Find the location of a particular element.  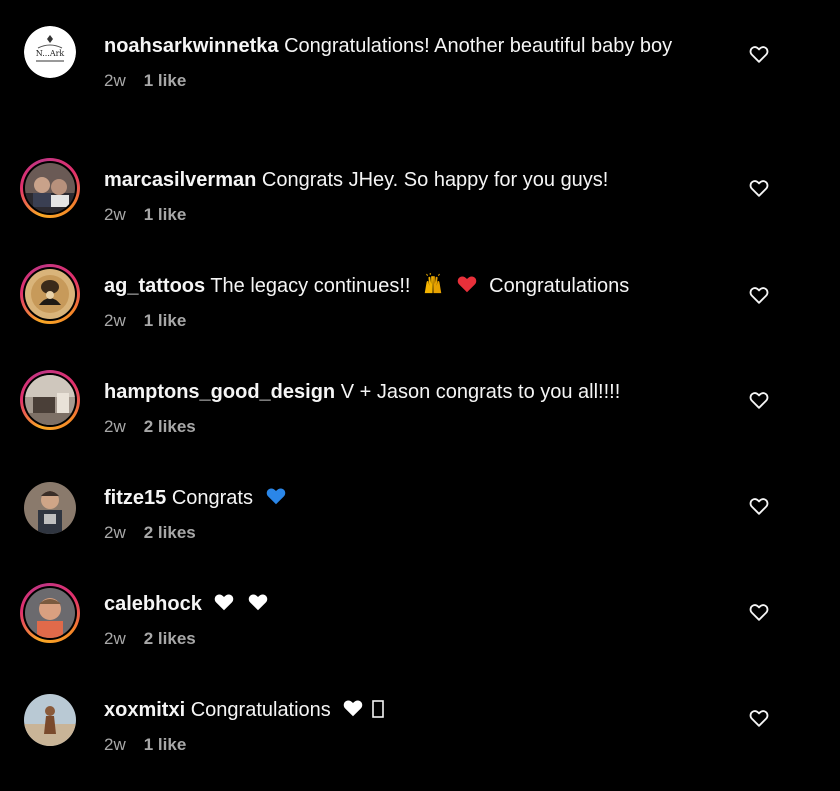

missing-glyph-icon is located at coordinates (378, 709).